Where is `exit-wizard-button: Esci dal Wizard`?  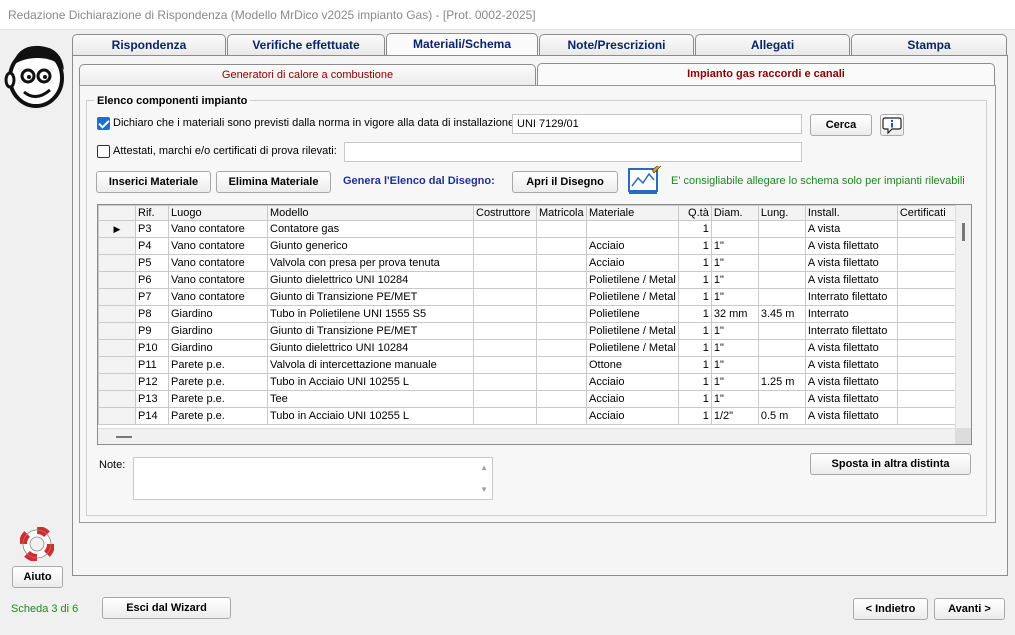
exit-wizard-button: Esci dal Wizard is located at coordinates (166, 608).